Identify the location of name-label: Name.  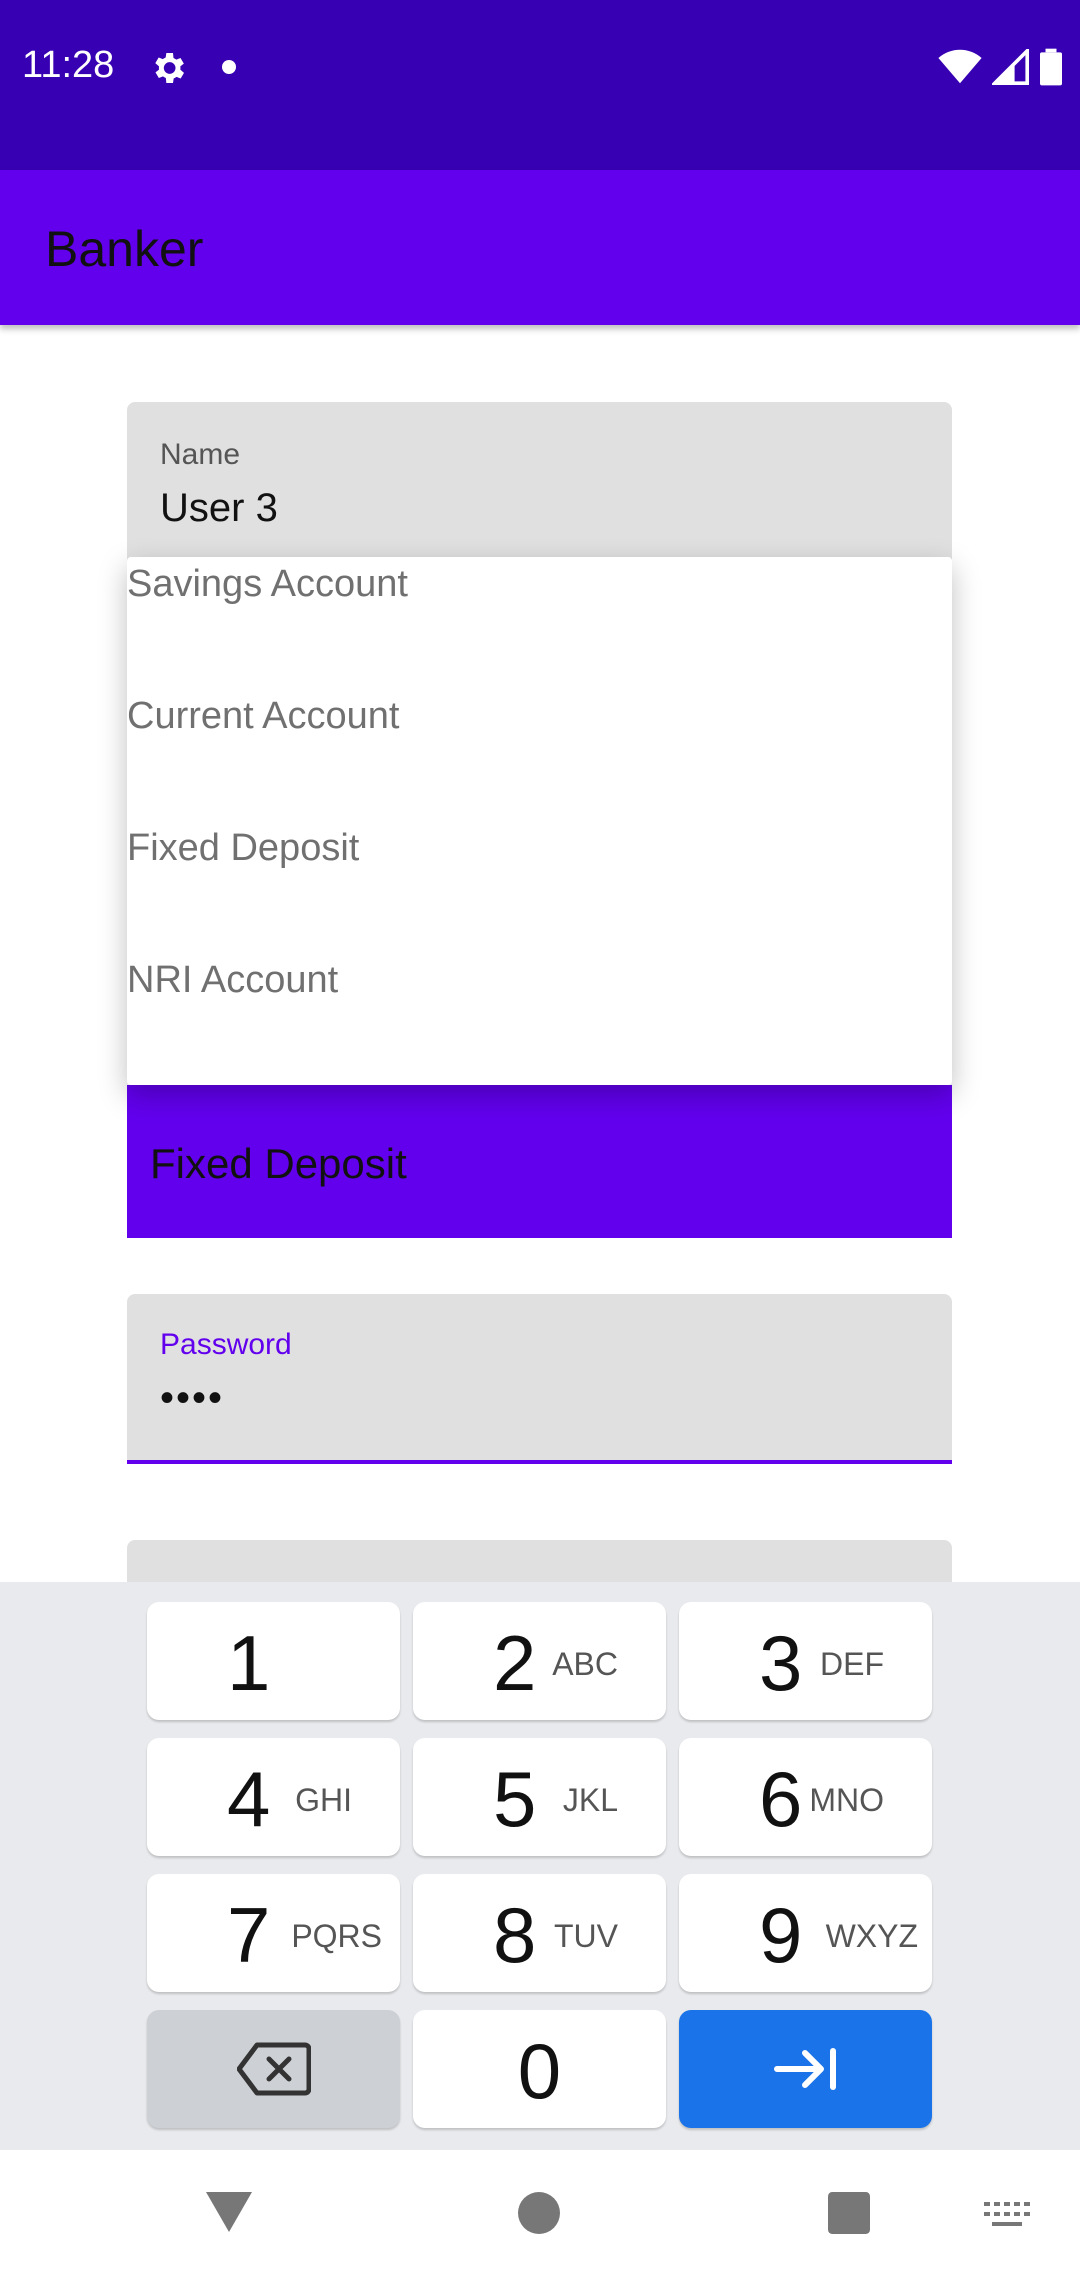
(200, 454).